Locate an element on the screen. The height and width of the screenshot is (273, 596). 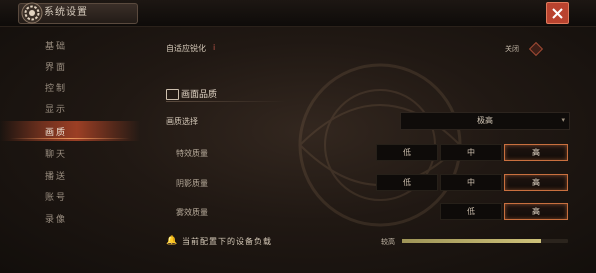
sidebar-item-graphics: 画质 is located at coordinates (70, 131).